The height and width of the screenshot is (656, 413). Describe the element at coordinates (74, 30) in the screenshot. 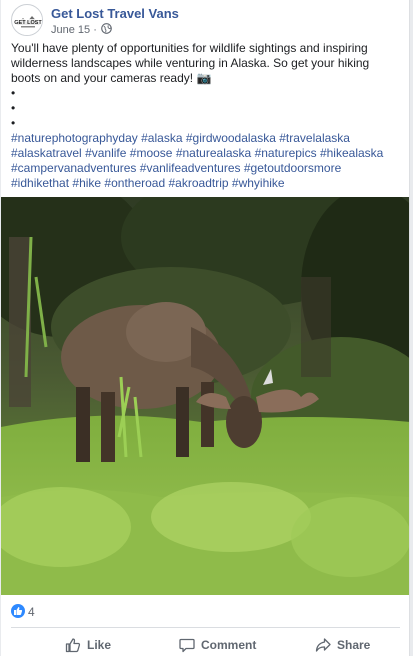

I see `post-date: June 15 ·` at that location.